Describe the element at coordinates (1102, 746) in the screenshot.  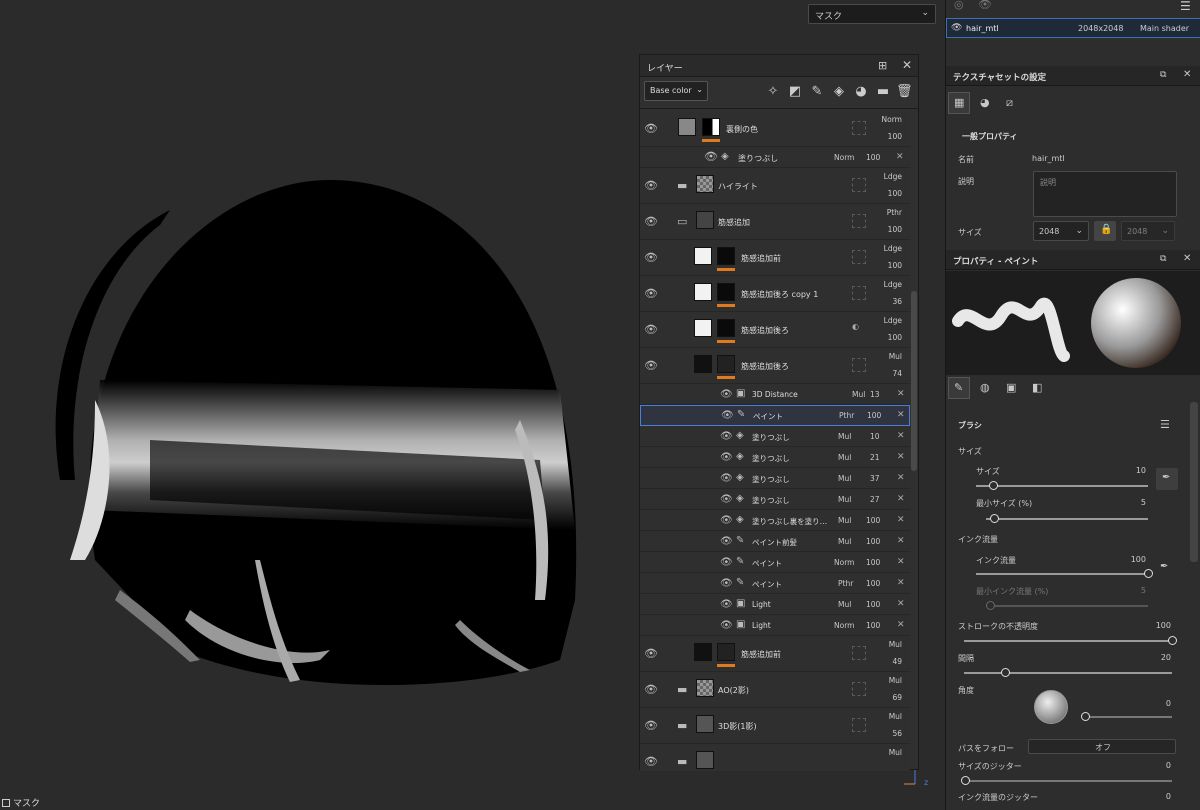
I see `follow-path-toggle: オフ` at that location.